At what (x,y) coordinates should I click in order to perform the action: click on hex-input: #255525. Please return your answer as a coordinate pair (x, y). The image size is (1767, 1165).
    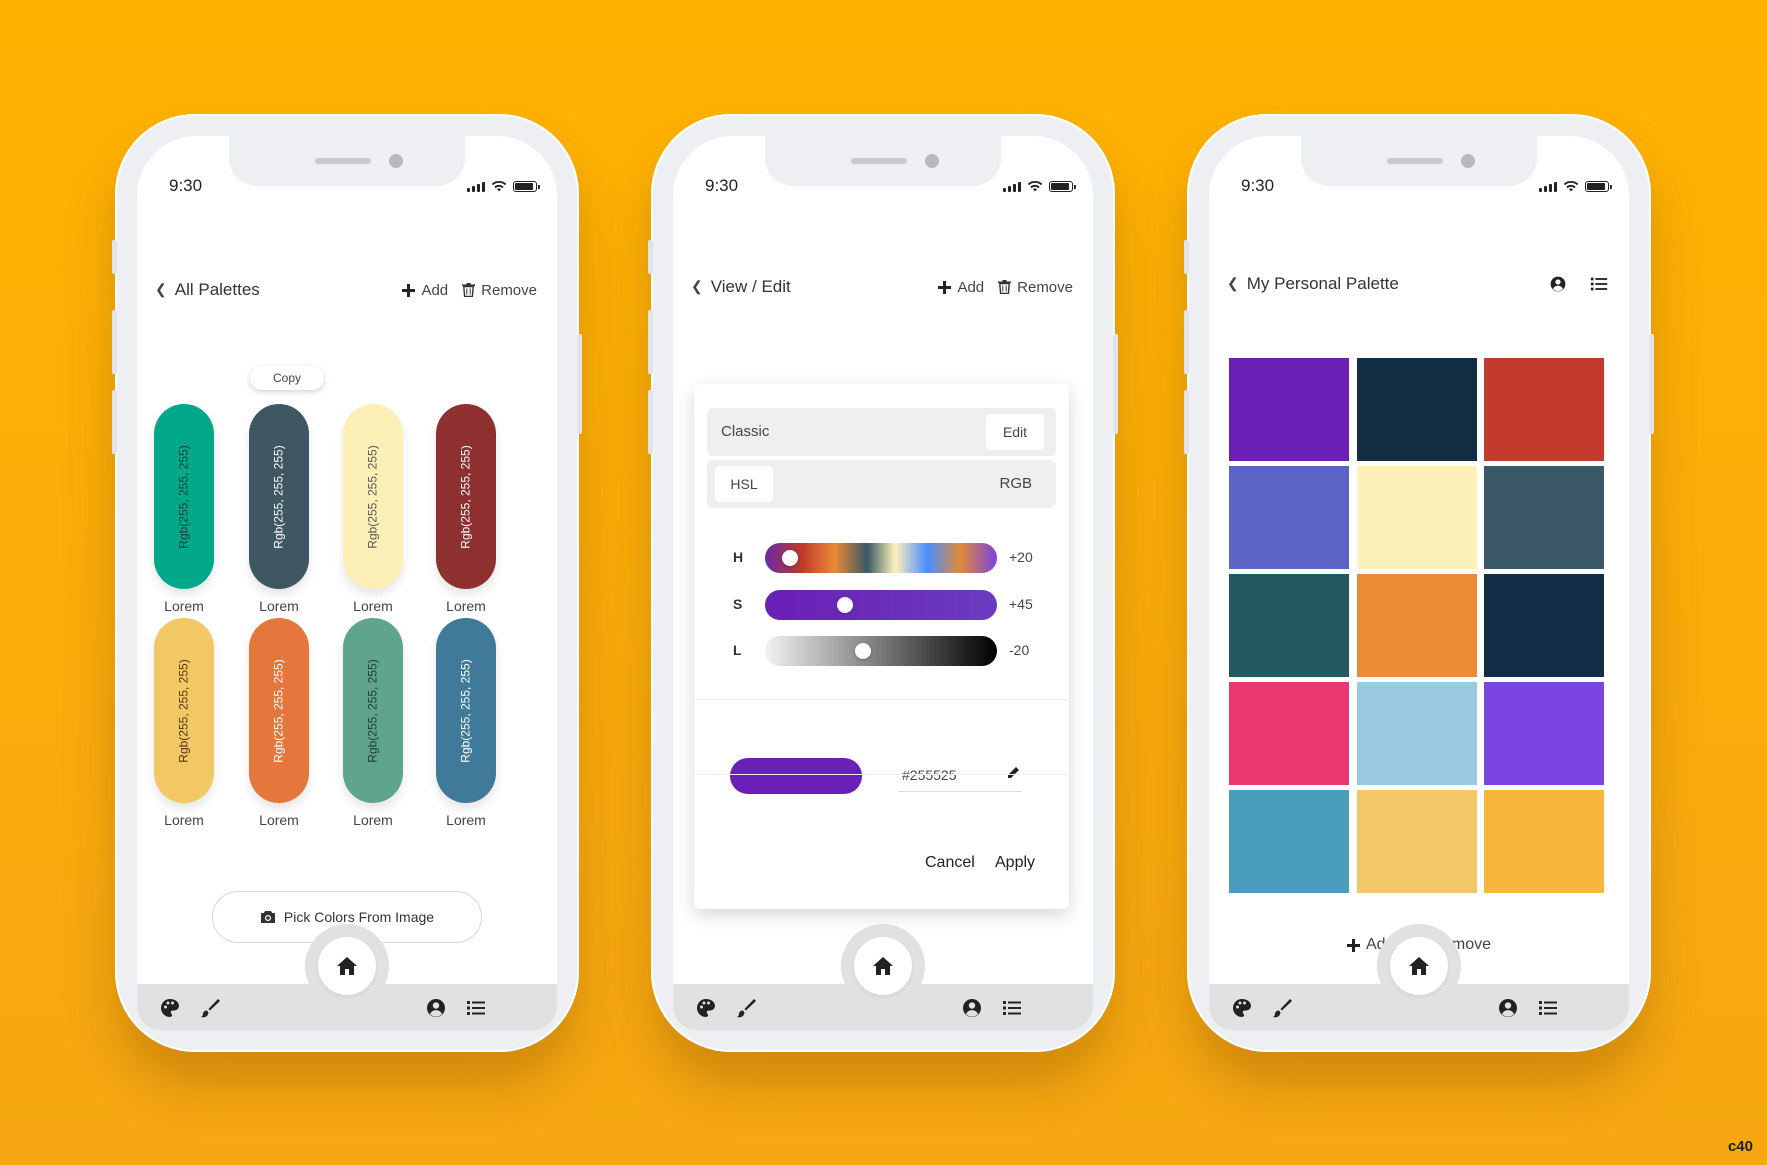
    Looking at the image, I should click on (960, 778).